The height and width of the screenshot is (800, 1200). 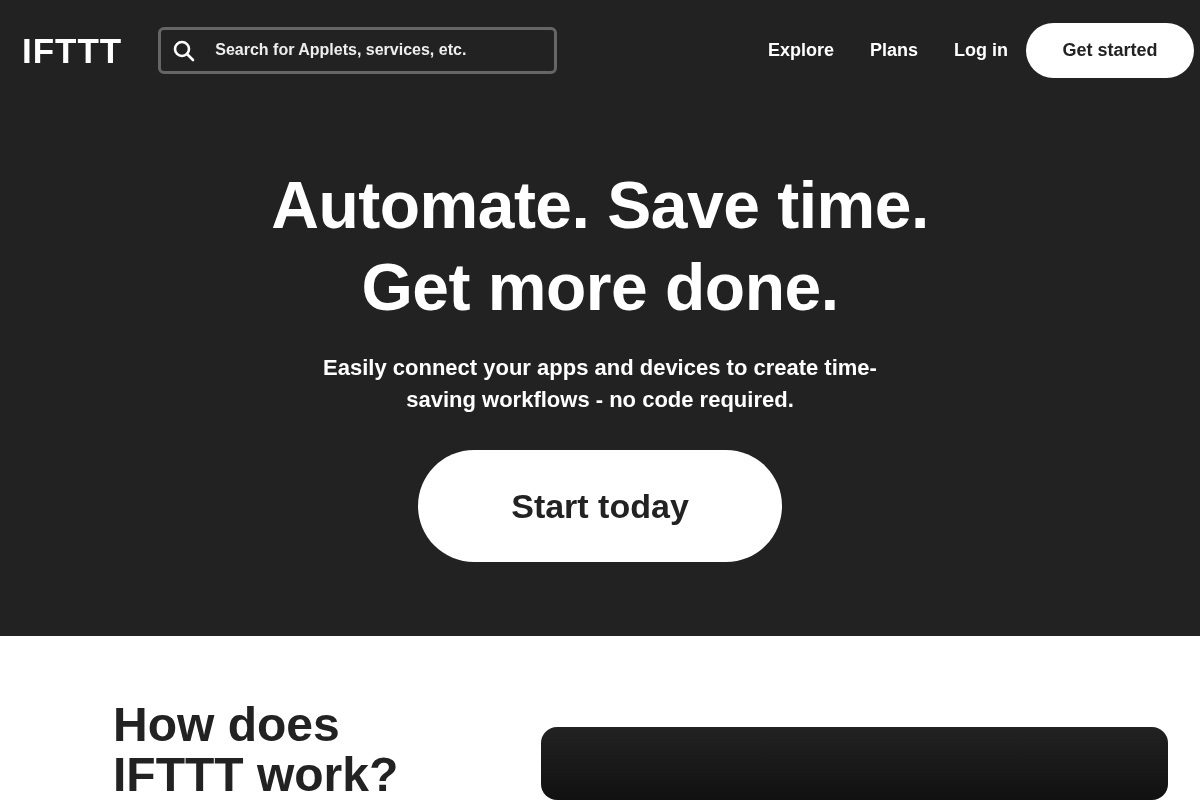 I want to click on nav-link: Log in, so click(x=981, y=50).